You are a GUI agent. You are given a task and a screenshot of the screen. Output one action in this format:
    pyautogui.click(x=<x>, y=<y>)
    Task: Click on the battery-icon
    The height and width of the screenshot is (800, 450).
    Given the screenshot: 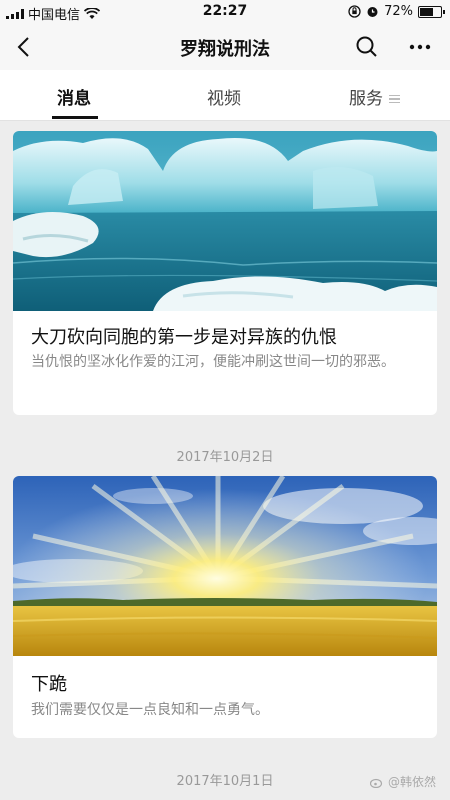 What is the action you would take?
    pyautogui.click(x=431, y=11)
    